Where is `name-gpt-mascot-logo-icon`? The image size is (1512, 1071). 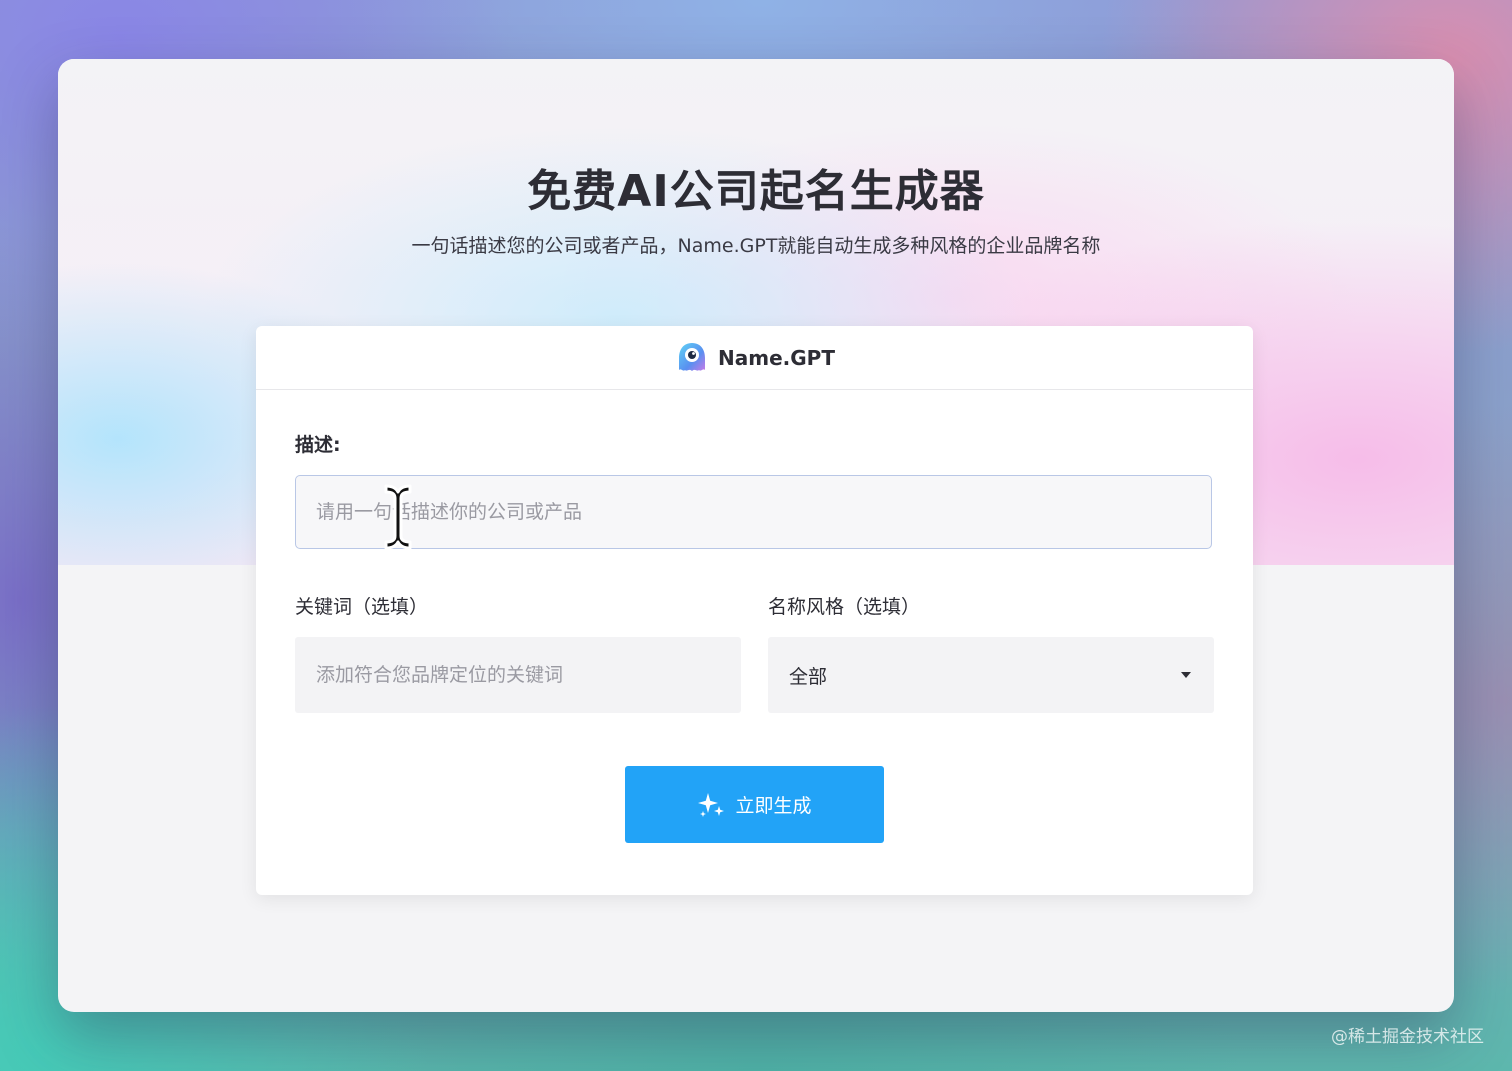
name-gpt-mascot-logo-icon is located at coordinates (692, 356).